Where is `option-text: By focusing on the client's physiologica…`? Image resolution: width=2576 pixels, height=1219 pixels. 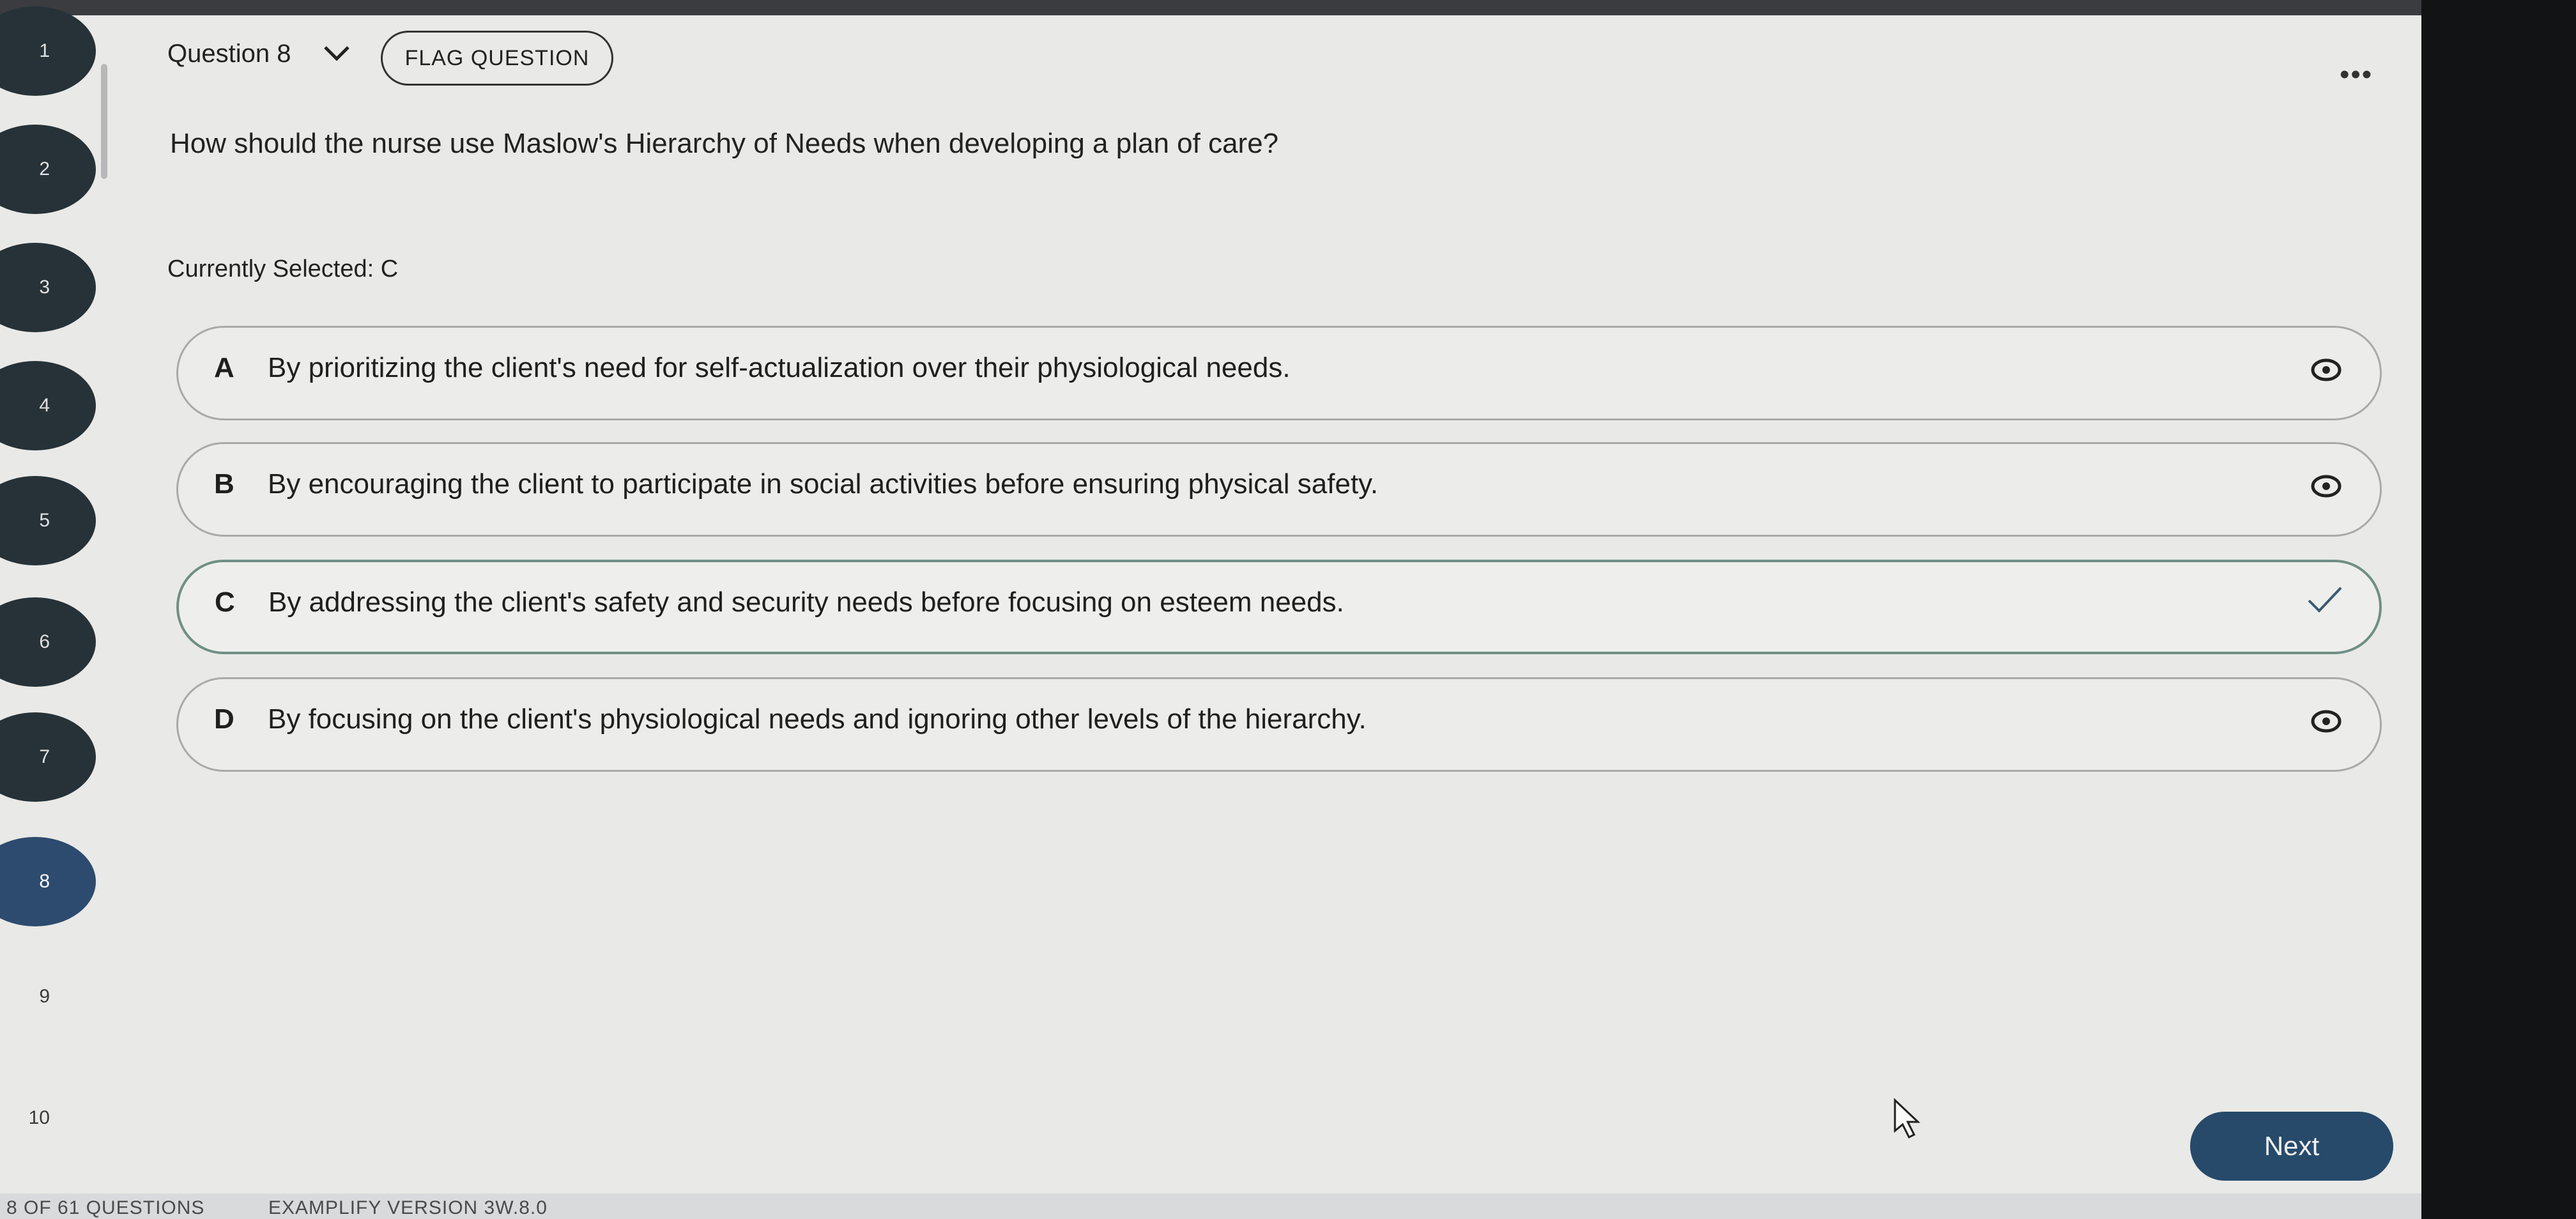
option-text: By focusing on the client's physiologica… is located at coordinates (817, 719).